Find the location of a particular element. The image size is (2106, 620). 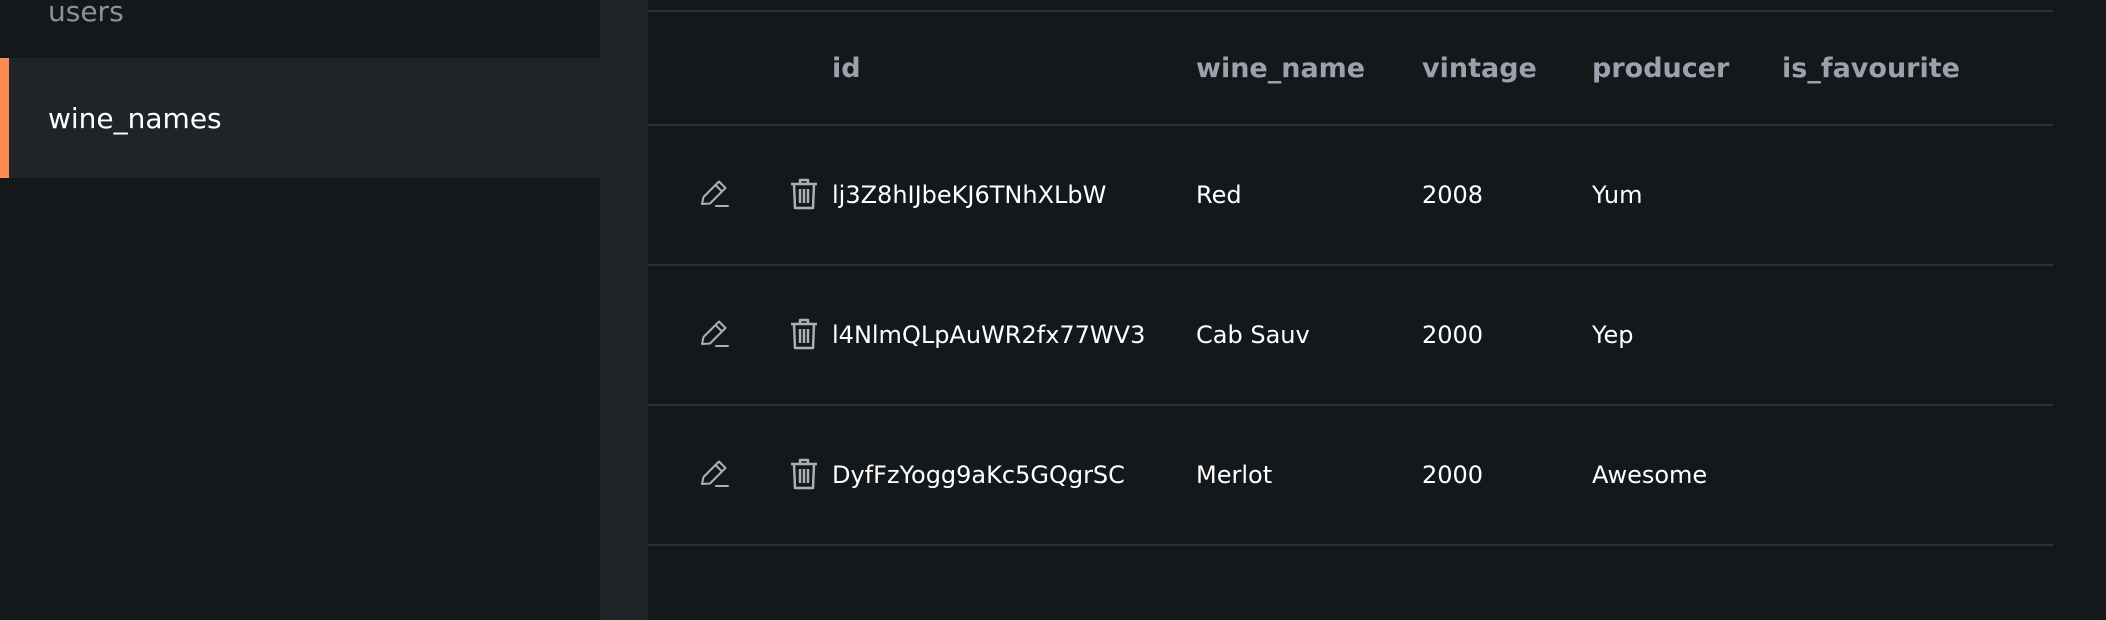

column-header-producer: producer is located at coordinates (1687, 69).